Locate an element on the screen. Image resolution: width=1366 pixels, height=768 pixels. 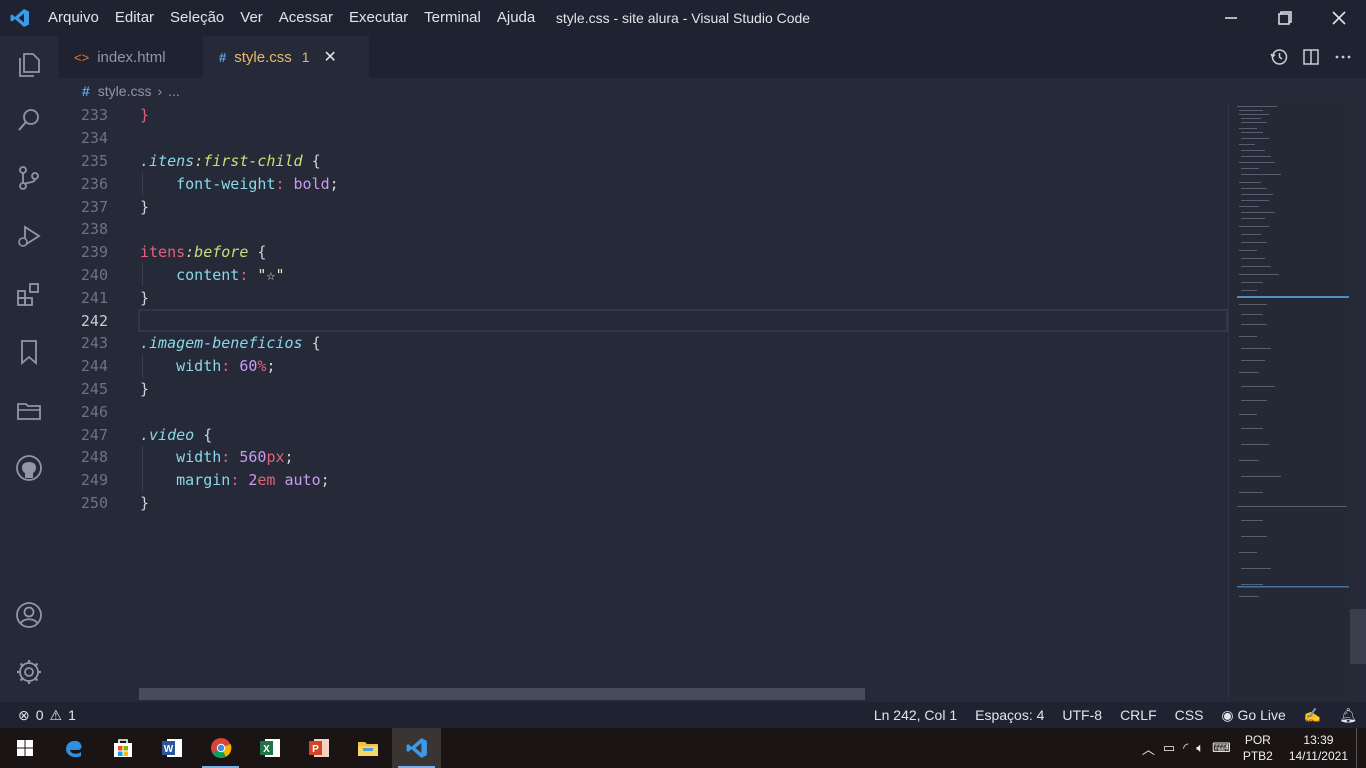
minimap is located at coordinates (1289, 403).